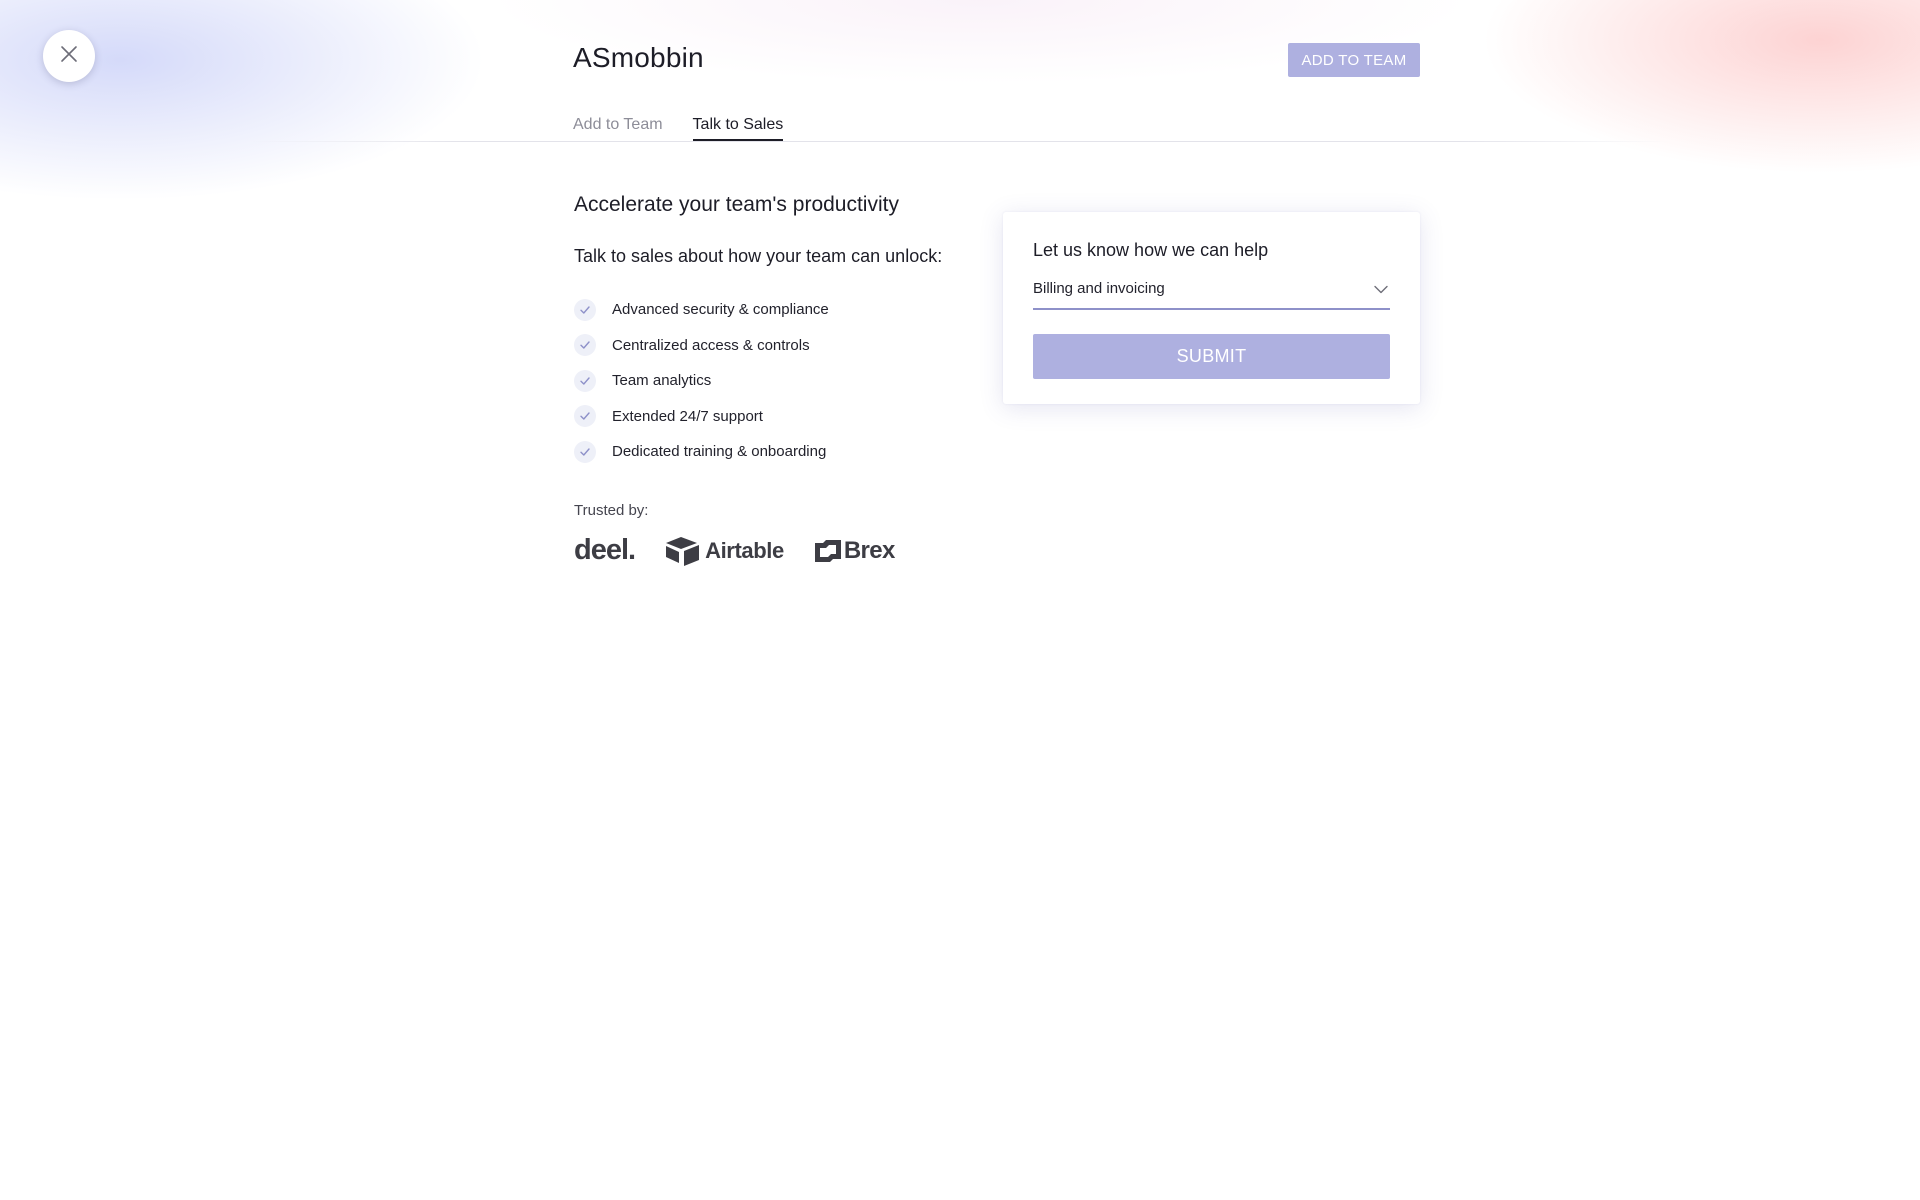  I want to click on feature-label: Centralized access & controls, so click(711, 345).